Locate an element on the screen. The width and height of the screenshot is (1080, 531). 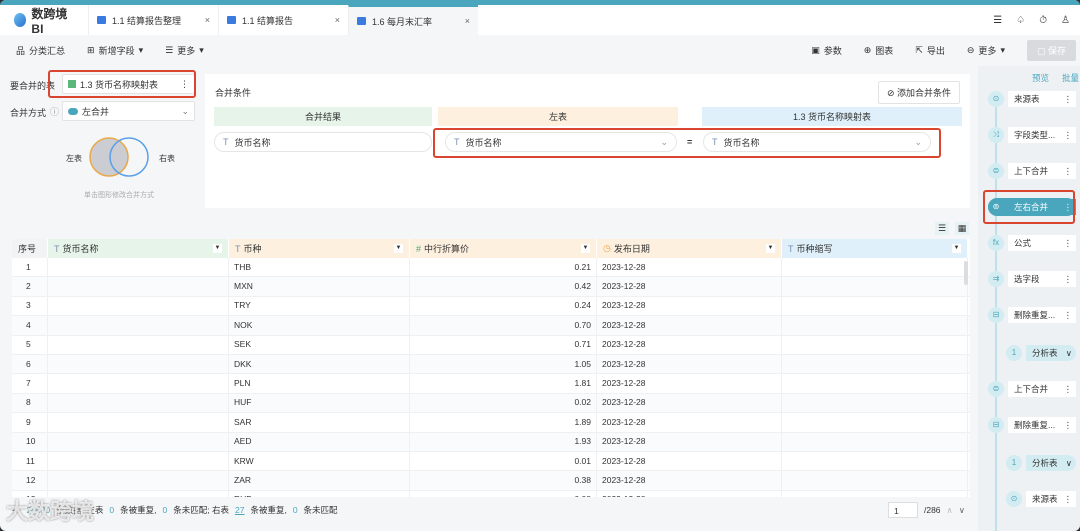
left-field-select: T 货币名称 ⌄ is located at coordinates (561, 142).